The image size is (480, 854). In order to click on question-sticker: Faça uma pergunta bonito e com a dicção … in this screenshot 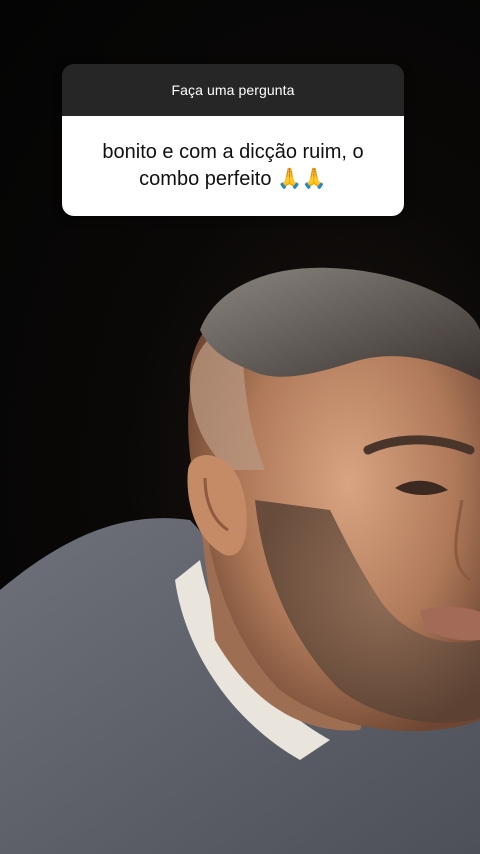, I will do `click(233, 140)`.